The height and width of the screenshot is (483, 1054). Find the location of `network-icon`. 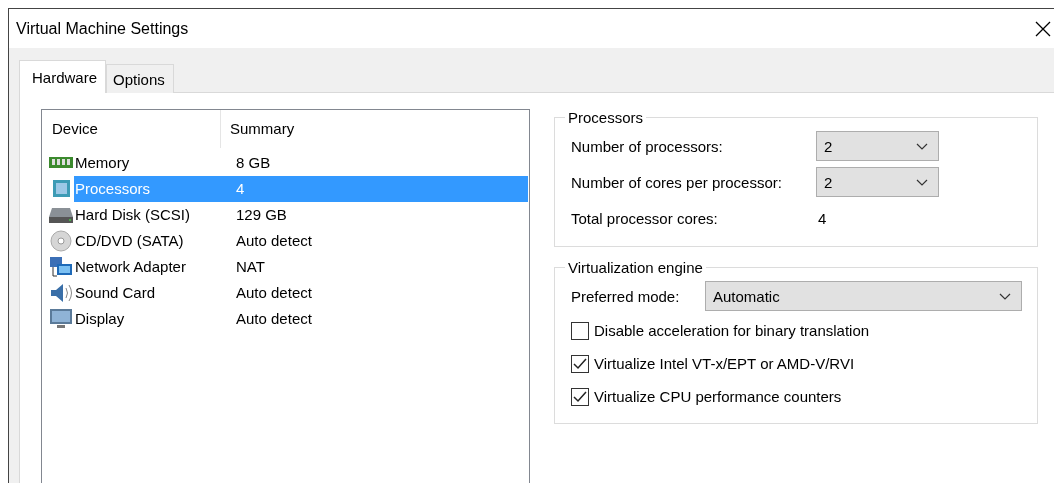

network-icon is located at coordinates (61, 267).